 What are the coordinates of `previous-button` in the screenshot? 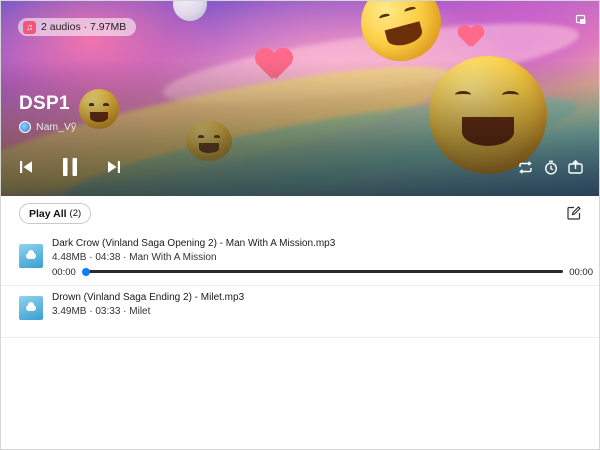 It's located at (26, 167).